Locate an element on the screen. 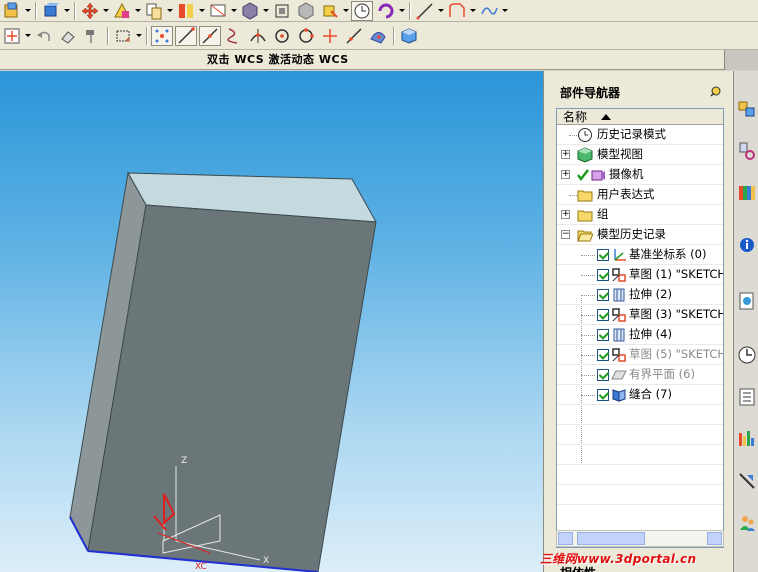  web-browser-icon is located at coordinates (747, 301).